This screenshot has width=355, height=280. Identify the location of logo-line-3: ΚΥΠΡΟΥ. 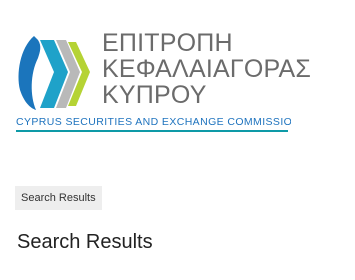
(154, 95).